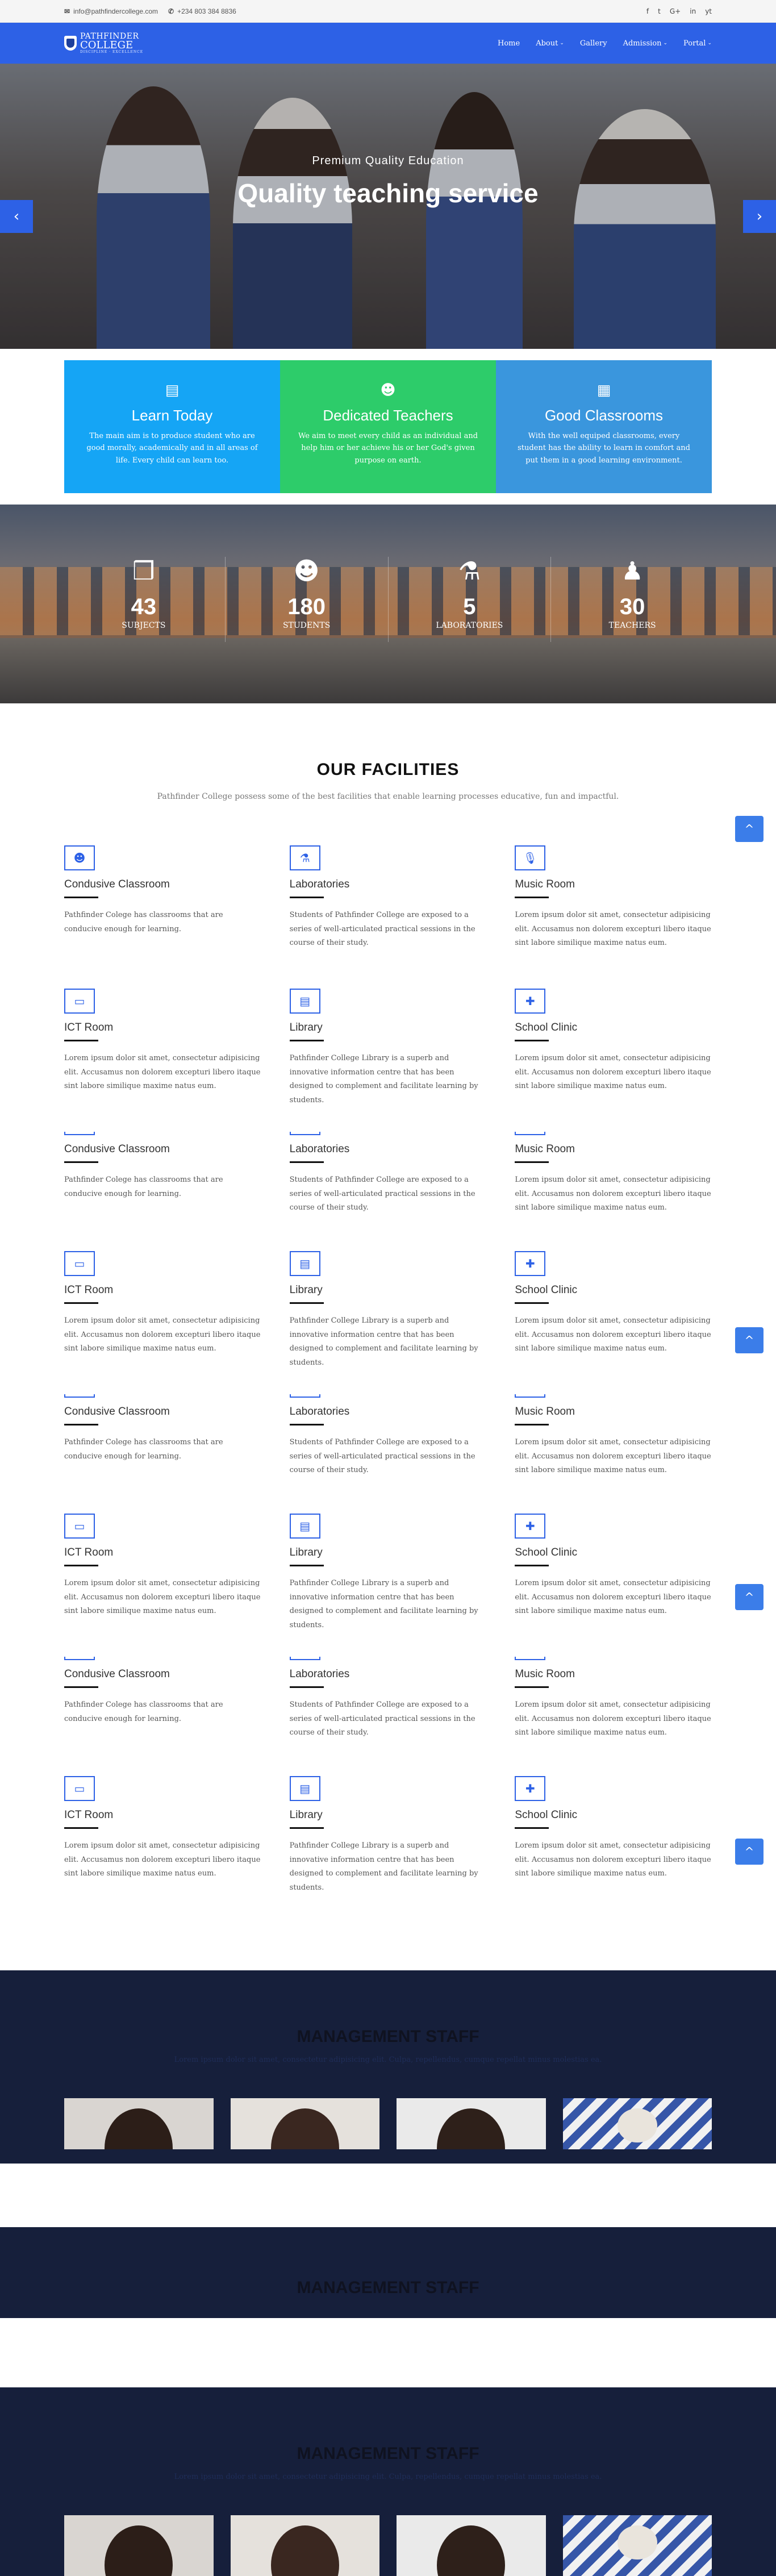 Image resolution: width=776 pixels, height=2576 pixels. I want to click on nav-home: Home, so click(509, 43).